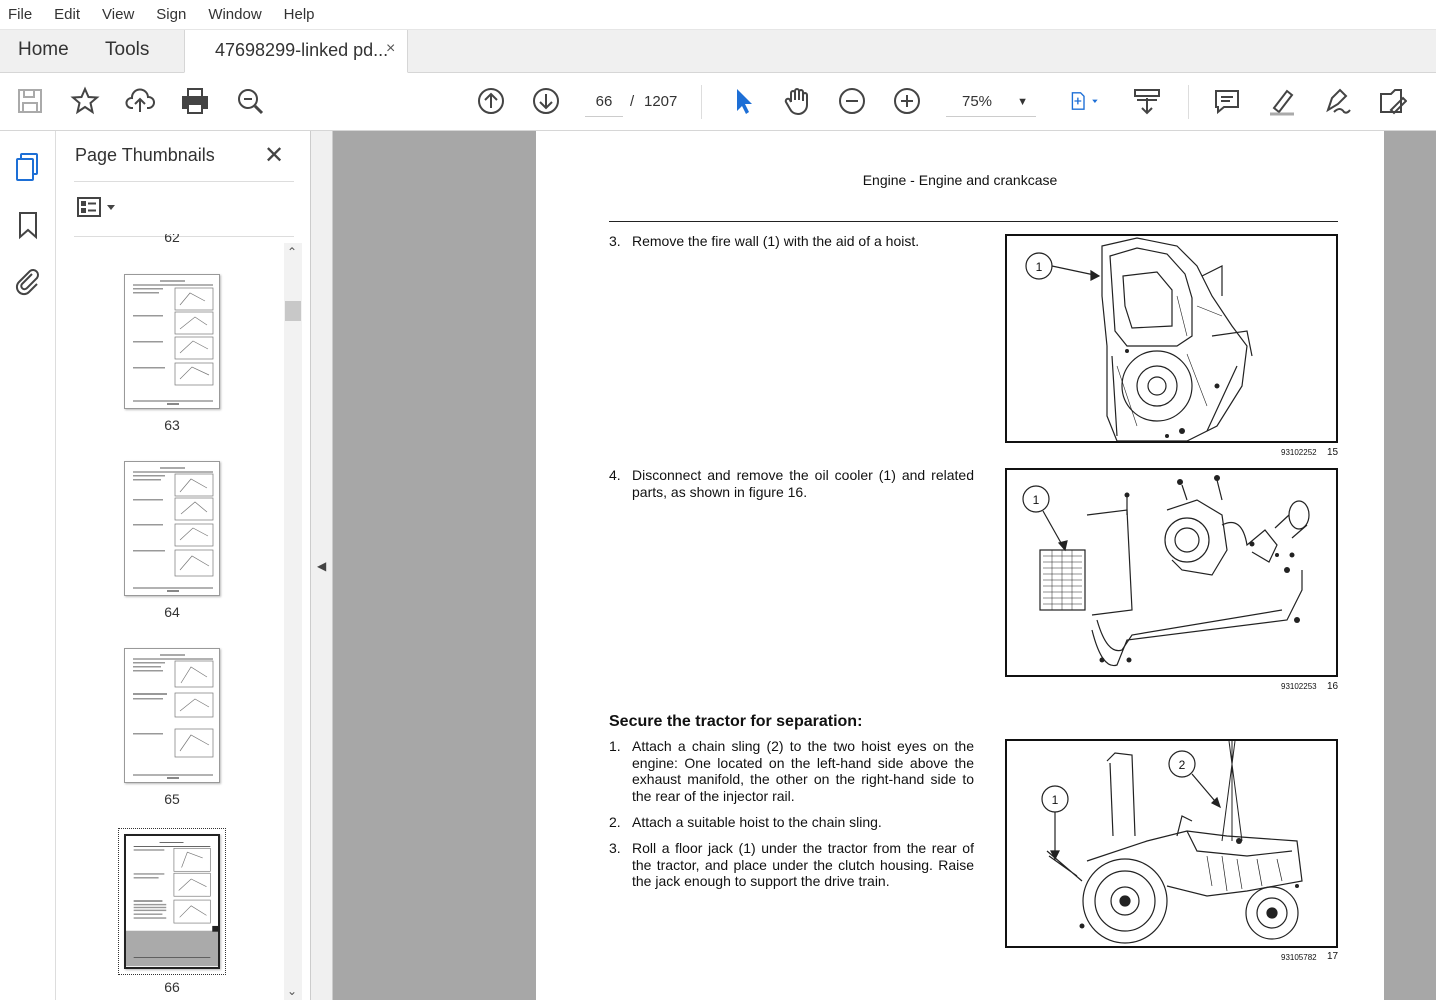  What do you see at coordinates (615, 746) in the screenshot?
I see `step-number: 1.` at bounding box center [615, 746].